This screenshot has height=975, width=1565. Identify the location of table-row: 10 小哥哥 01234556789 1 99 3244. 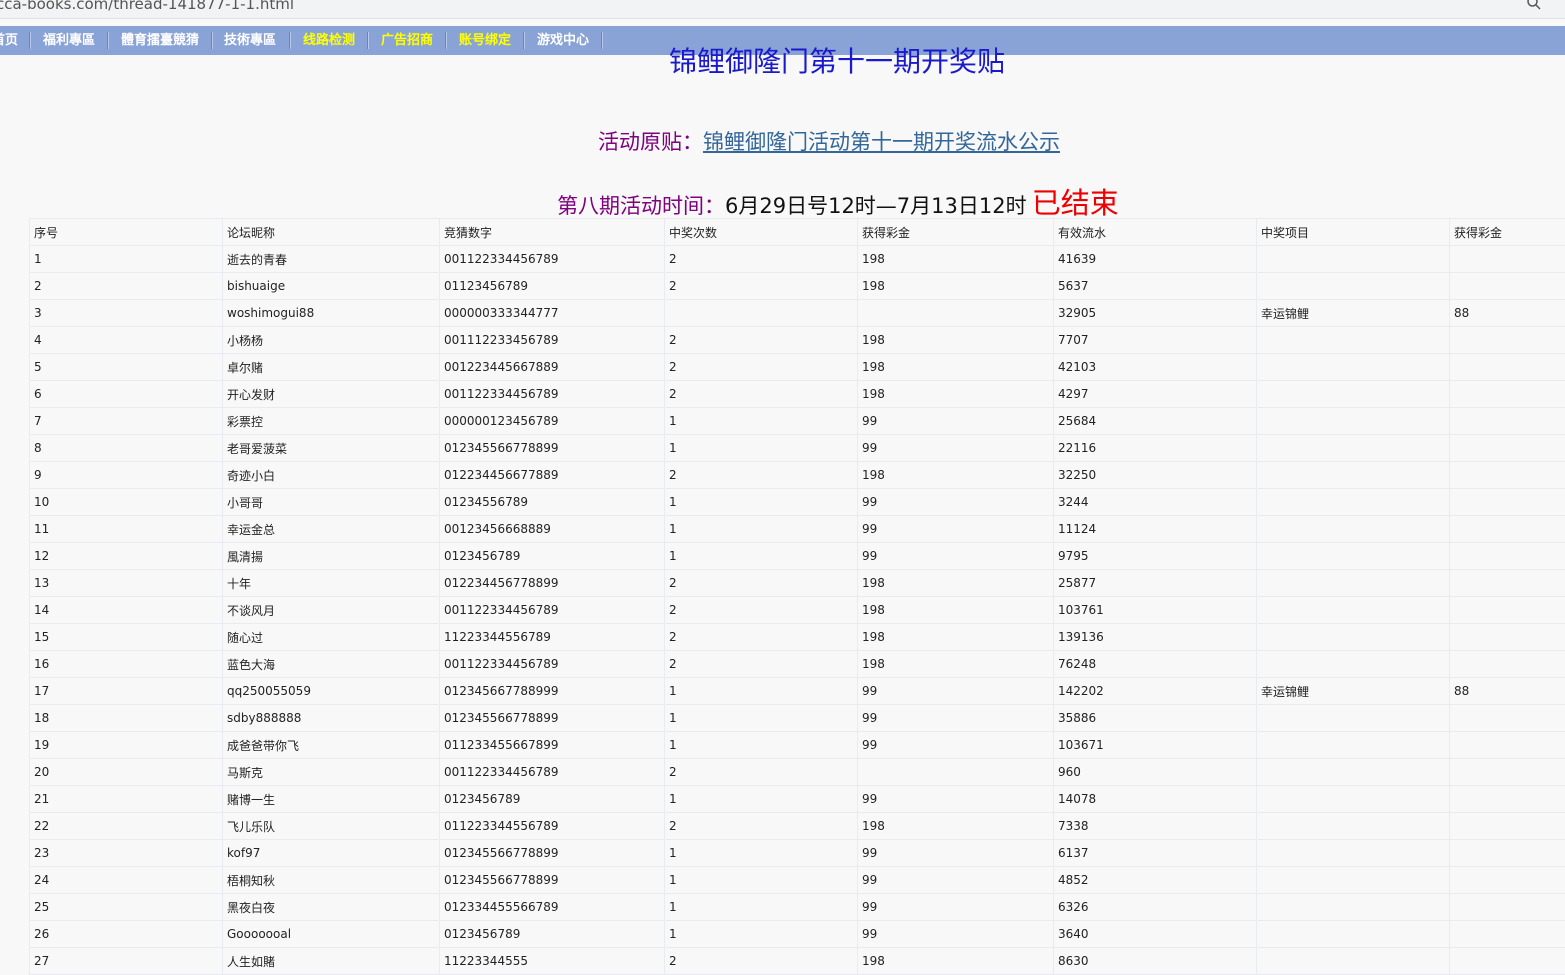
(797, 502).